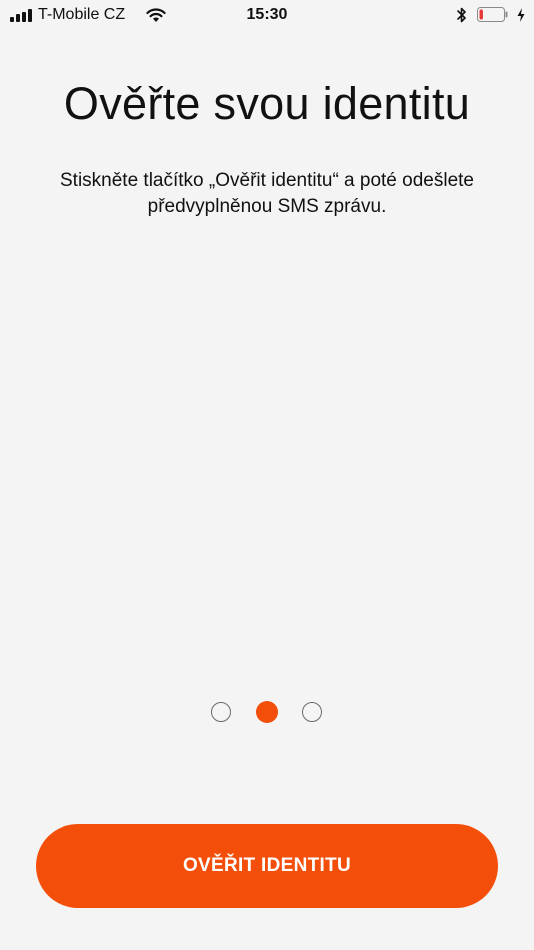 The height and width of the screenshot is (950, 534). Describe the element at coordinates (462, 17) in the screenshot. I see `bluetooth-icon` at that location.